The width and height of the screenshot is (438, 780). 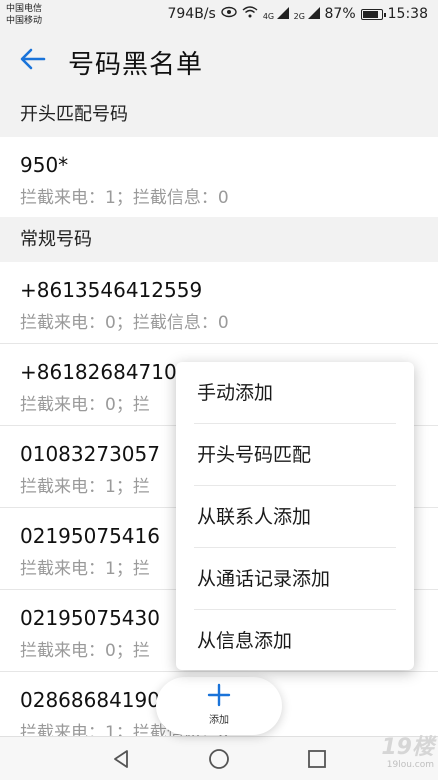 What do you see at coordinates (136, 65) in the screenshot?
I see `page-title: 号码黑名单` at bounding box center [136, 65].